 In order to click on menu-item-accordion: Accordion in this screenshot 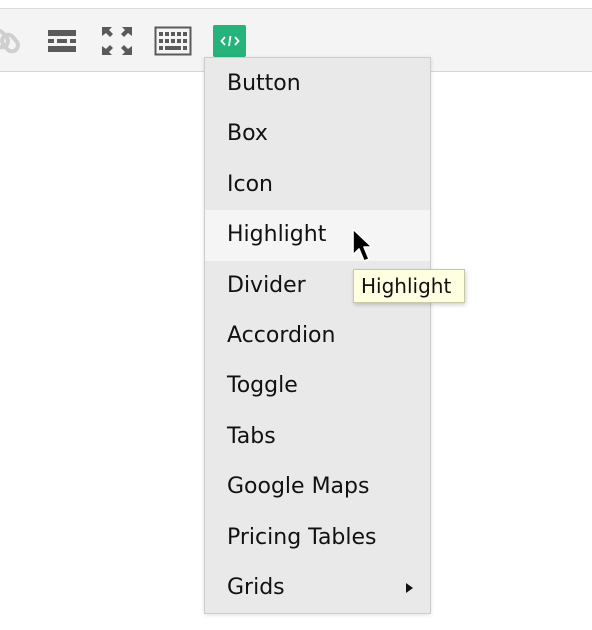, I will do `click(317, 336)`.